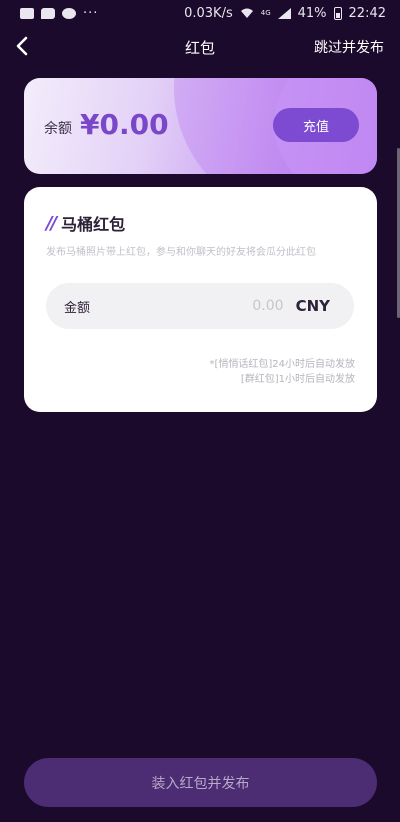  What do you see at coordinates (337, 13) in the screenshot?
I see `battery-icon` at bounding box center [337, 13].